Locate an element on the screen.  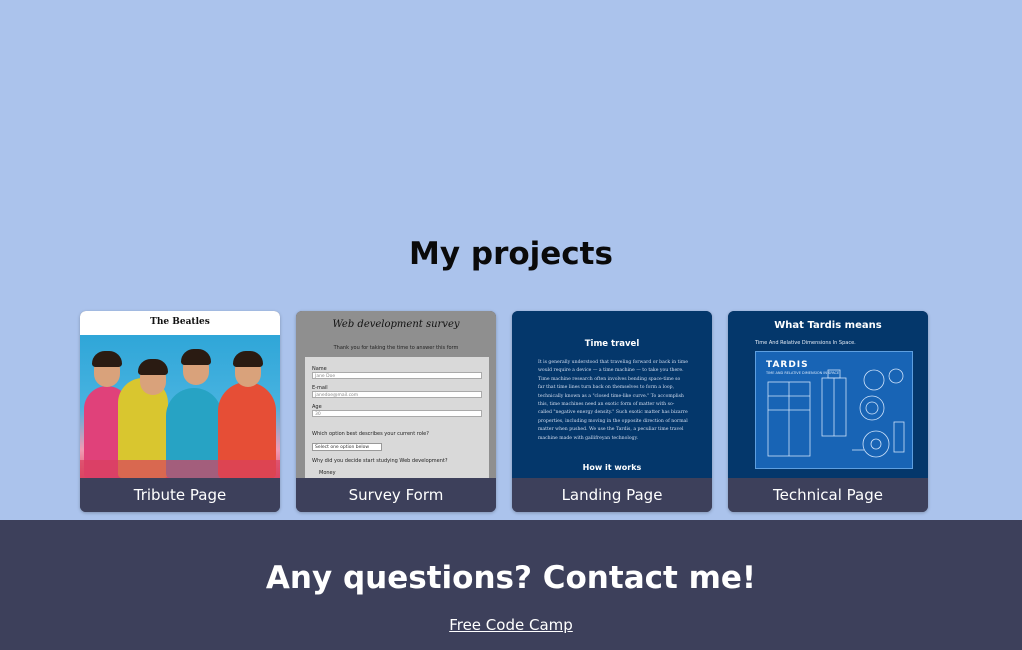
free-code-camp-link: Free Code Camp is located at coordinates (511, 625).